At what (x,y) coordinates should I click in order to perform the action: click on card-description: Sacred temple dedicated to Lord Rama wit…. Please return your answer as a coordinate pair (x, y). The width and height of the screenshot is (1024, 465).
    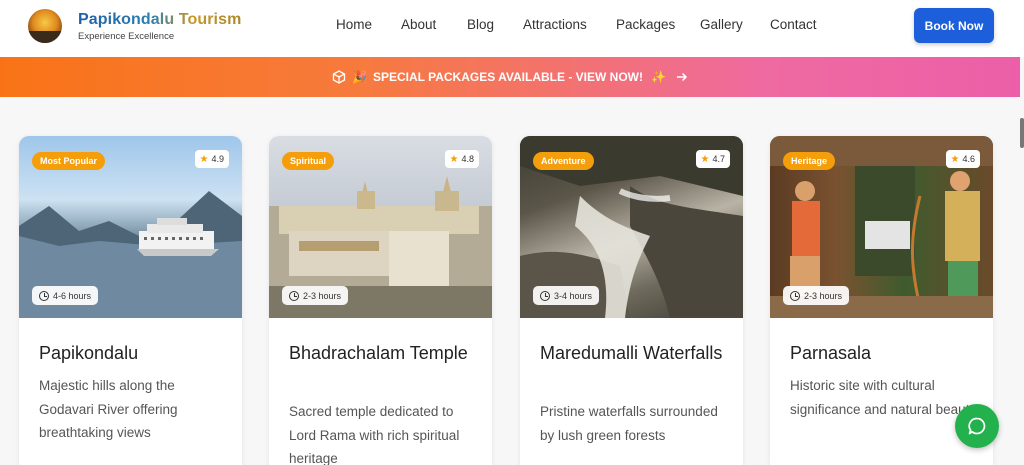
    Looking at the image, I should click on (374, 434).